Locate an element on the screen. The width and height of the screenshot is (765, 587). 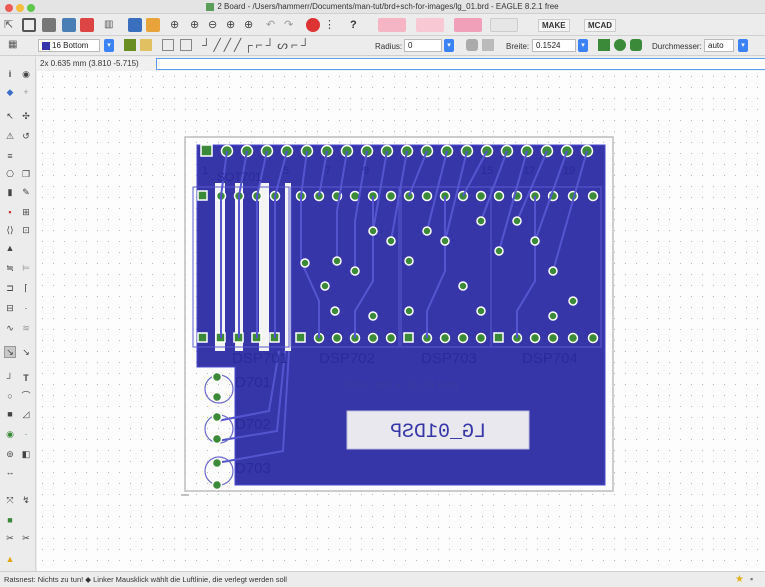
board-switch-icon is located at coordinates (153, 25).